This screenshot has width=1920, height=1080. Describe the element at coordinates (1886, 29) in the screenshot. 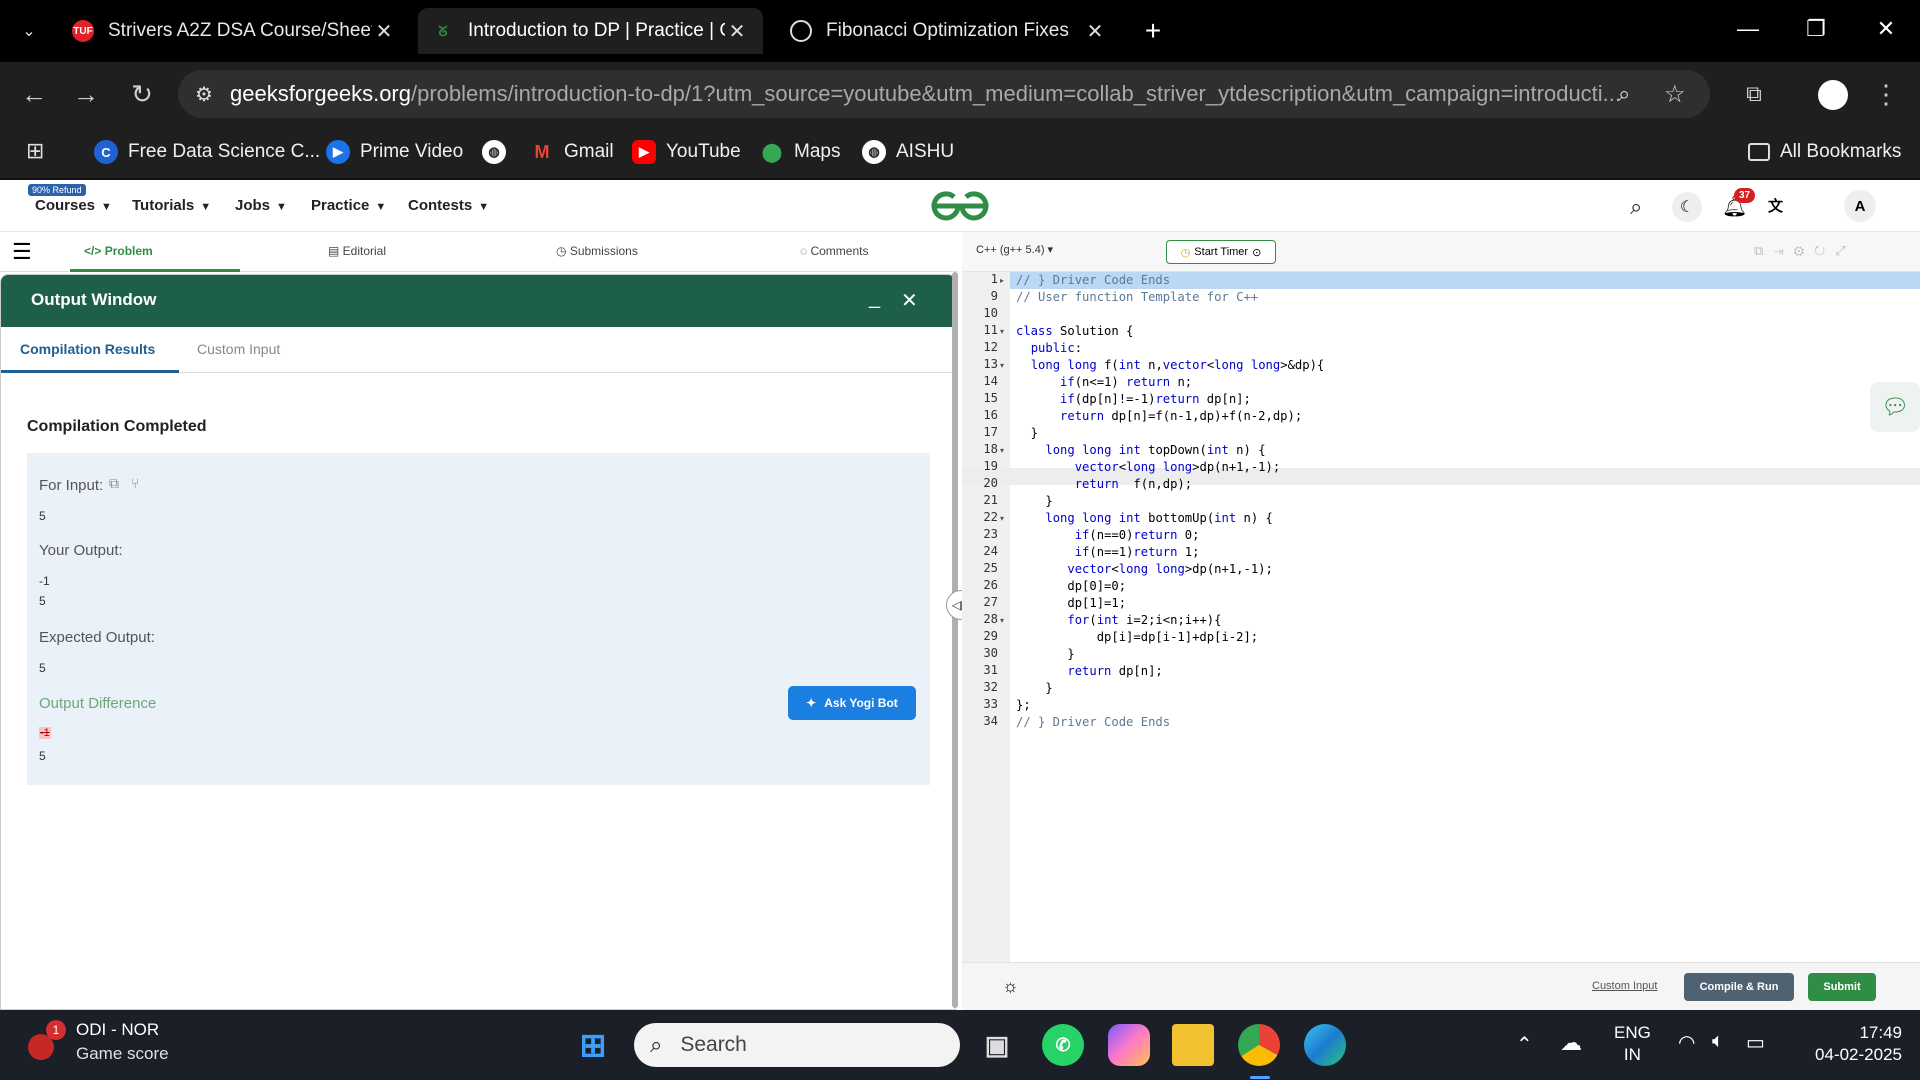

I see `close-window-icon: ✕` at that location.